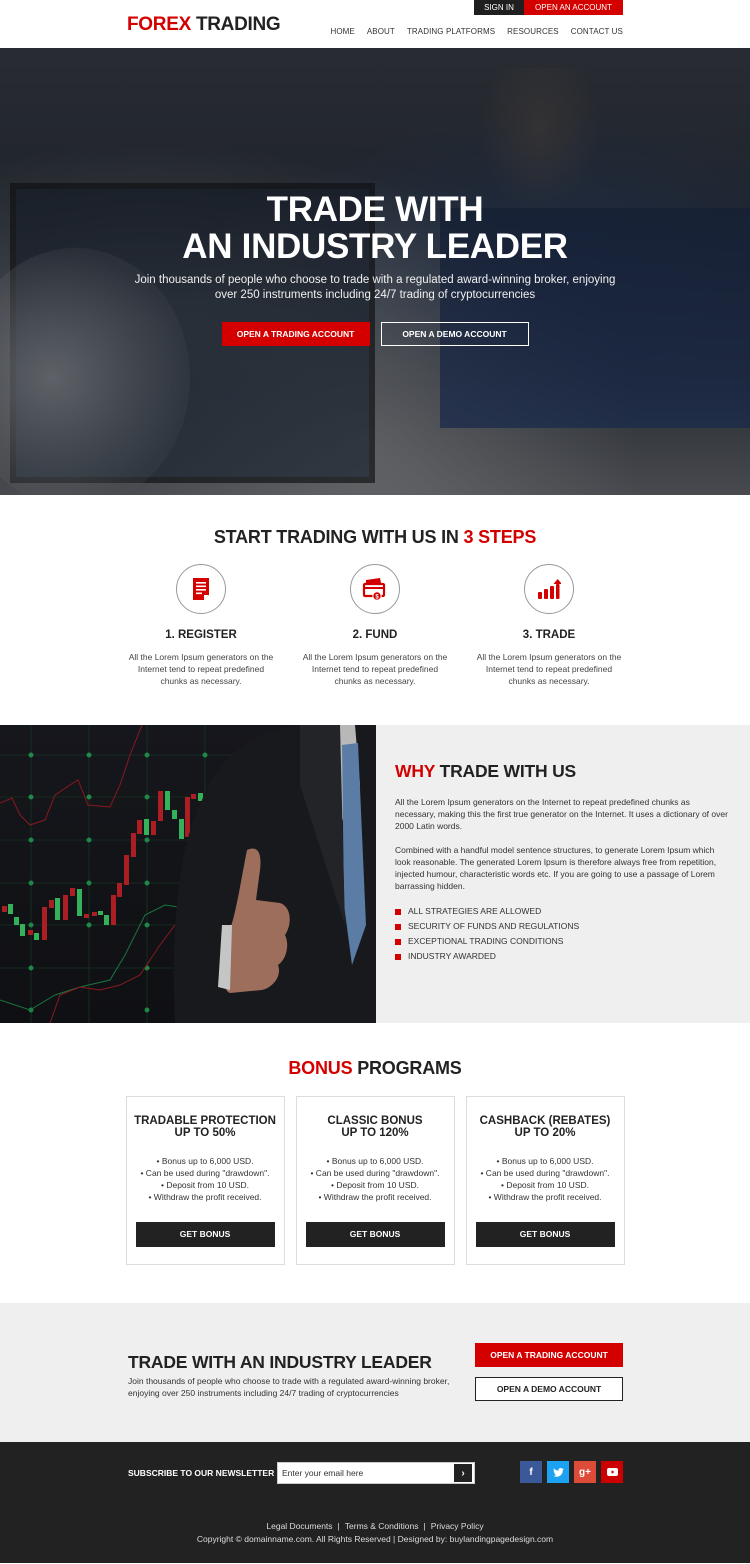 The image size is (750, 1564). I want to click on terms-conditions-link: Terms & Conditions, so click(382, 1526).